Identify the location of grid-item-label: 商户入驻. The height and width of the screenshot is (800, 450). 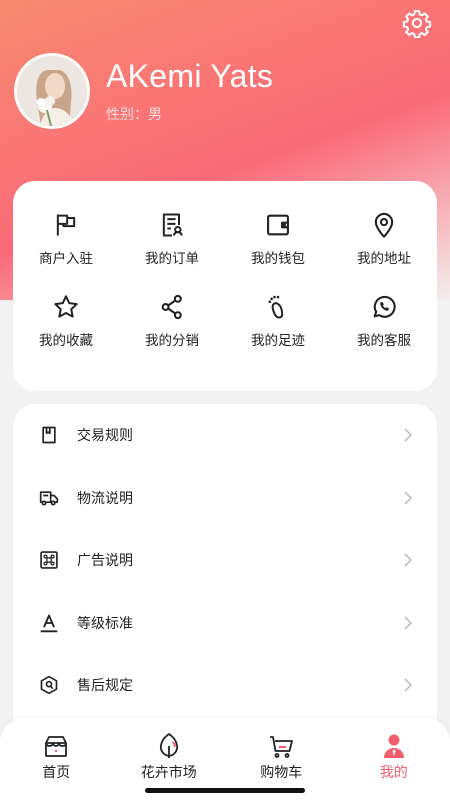
(66, 259).